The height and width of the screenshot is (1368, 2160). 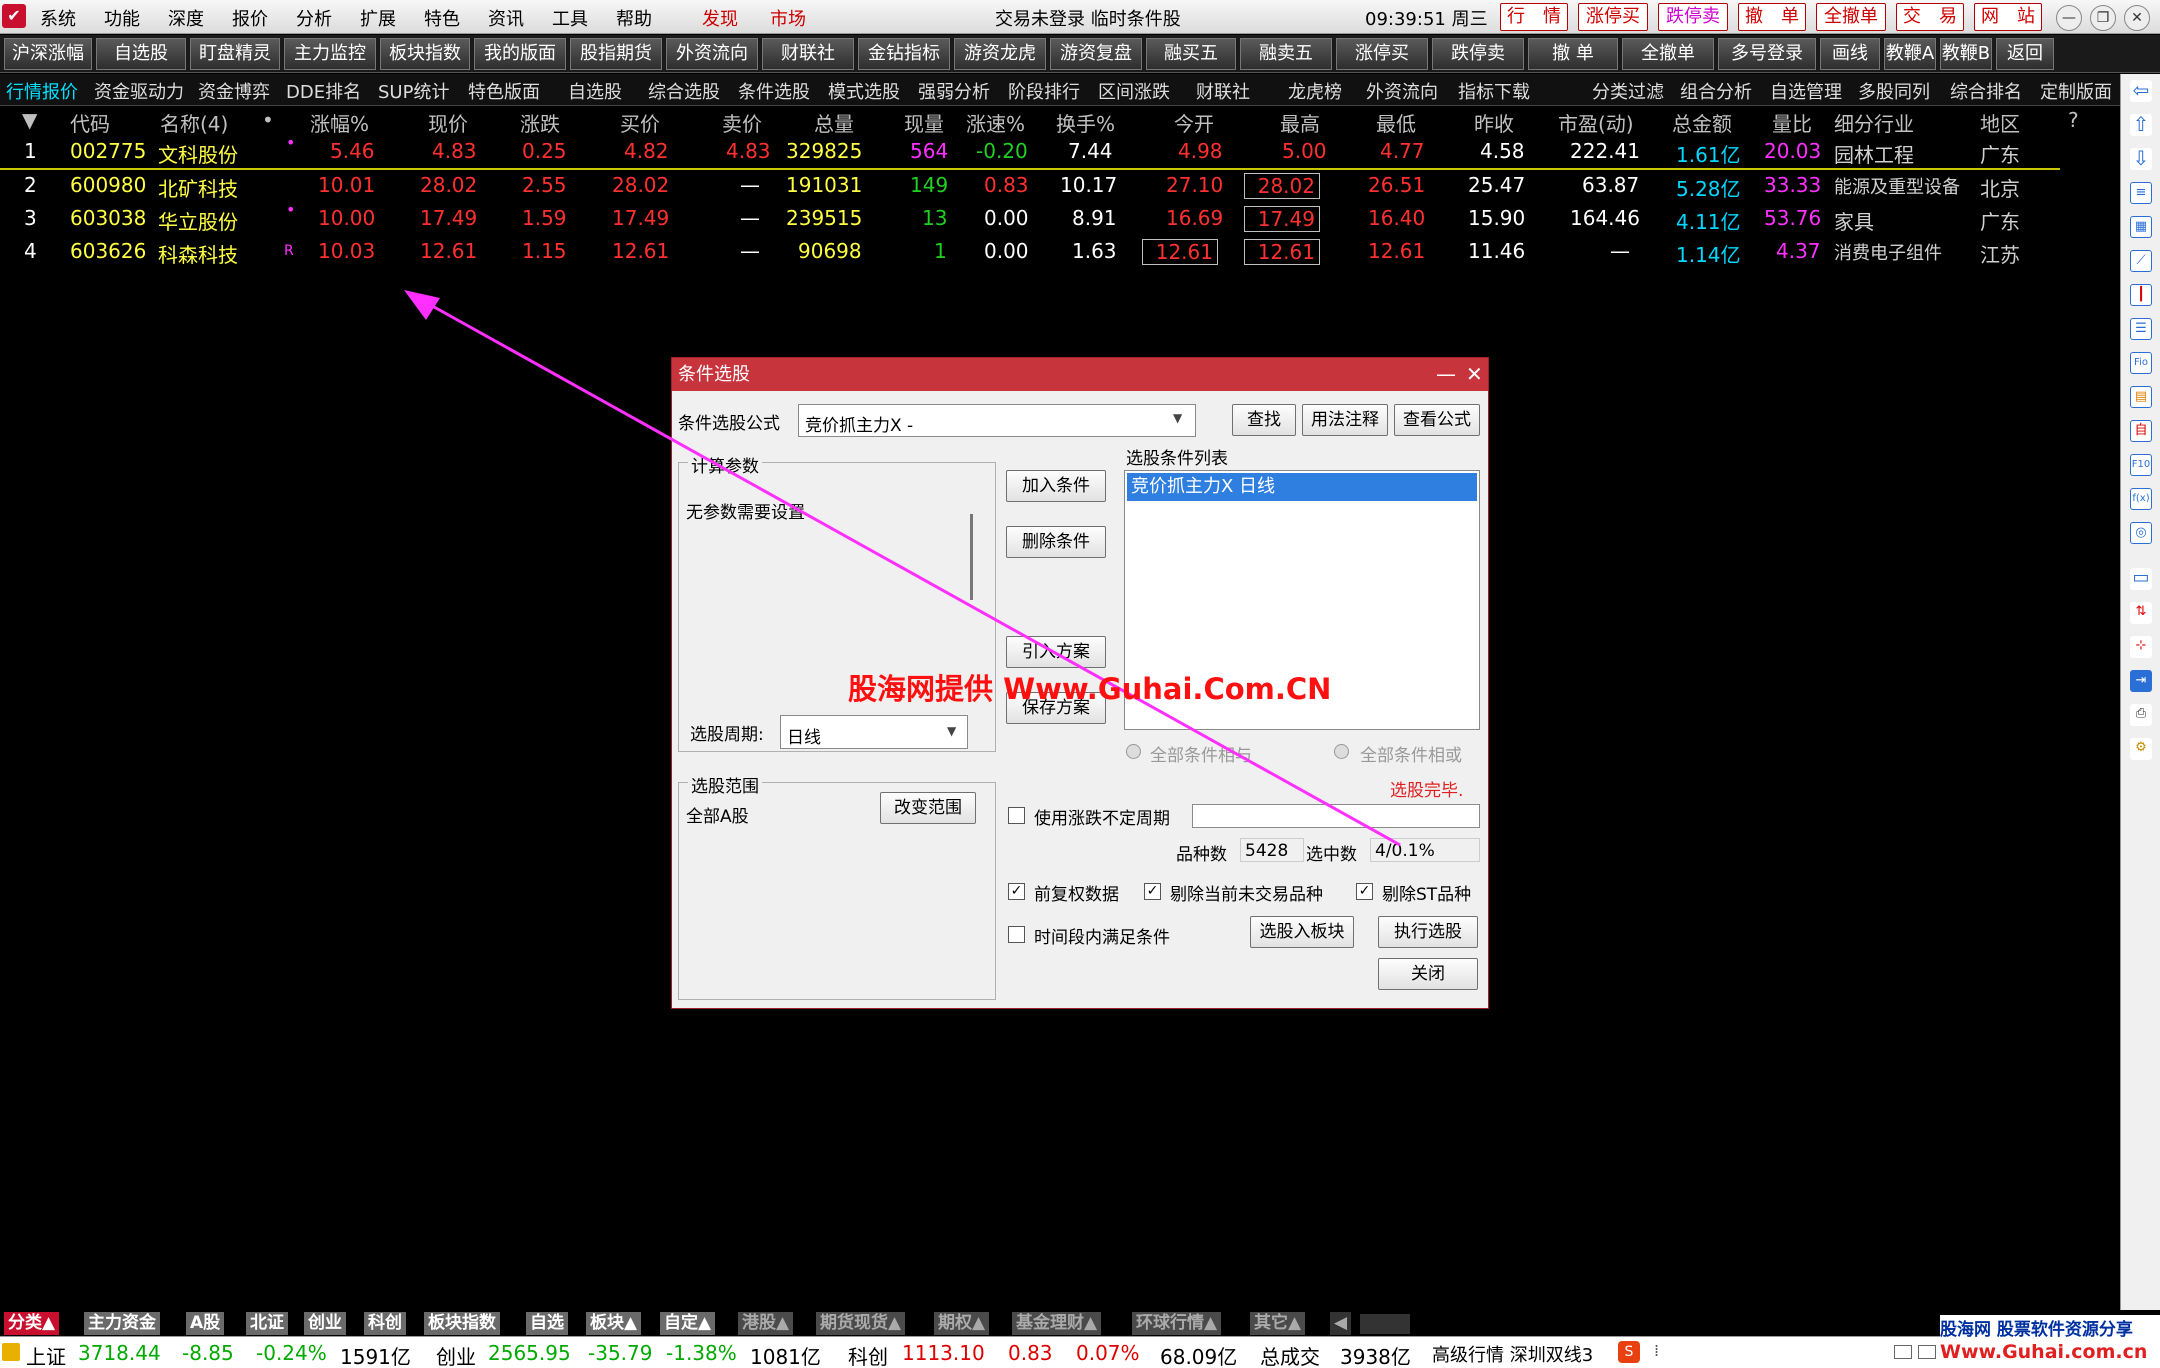 What do you see at coordinates (1090, 689) in the screenshot?
I see `watermark-text: 股海网提供 Www.Guhai.Com.CN` at bounding box center [1090, 689].